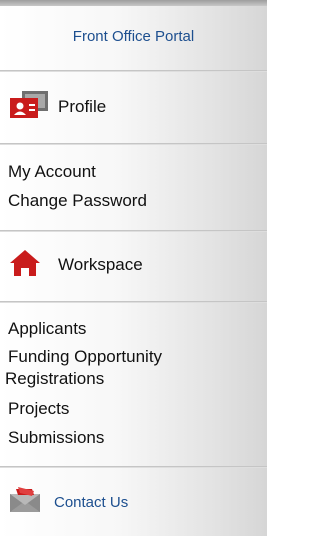 The image size is (320, 536). Describe the element at coordinates (91, 502) in the screenshot. I see `contact-us-link: Contact Us` at that location.